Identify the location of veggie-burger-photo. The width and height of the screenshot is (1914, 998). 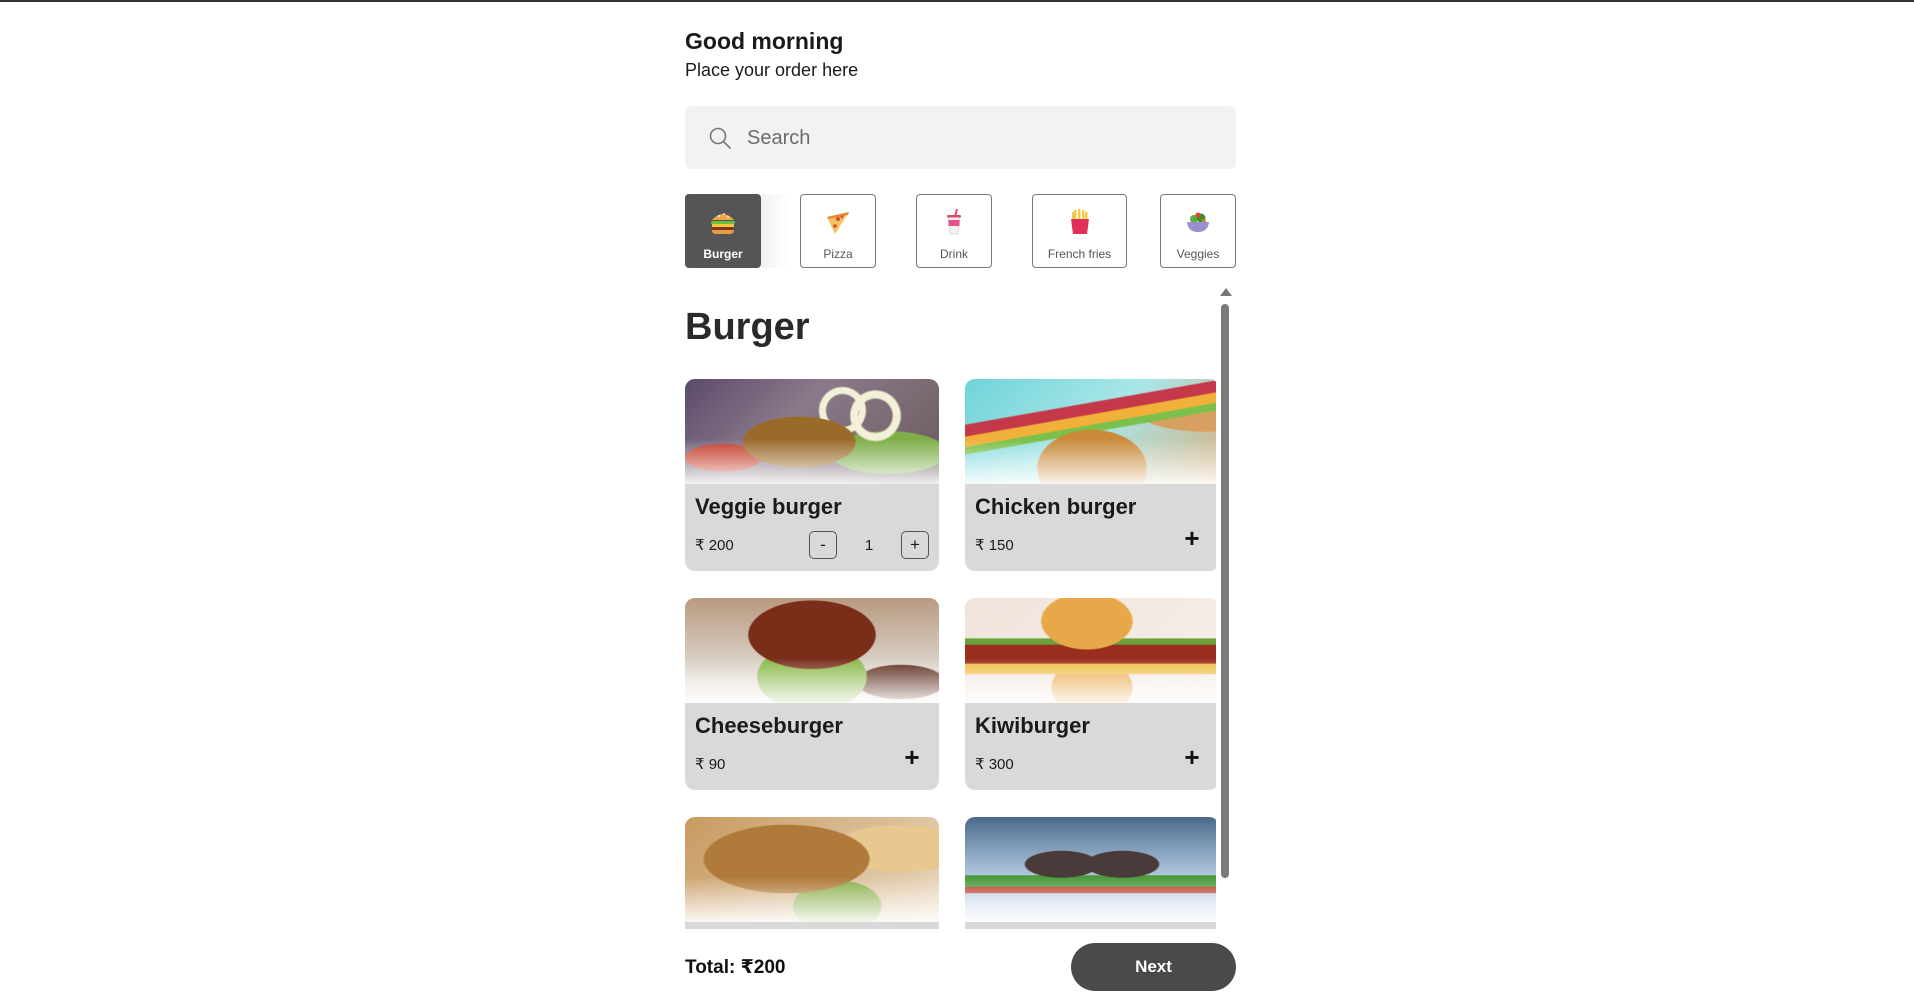
(812, 431).